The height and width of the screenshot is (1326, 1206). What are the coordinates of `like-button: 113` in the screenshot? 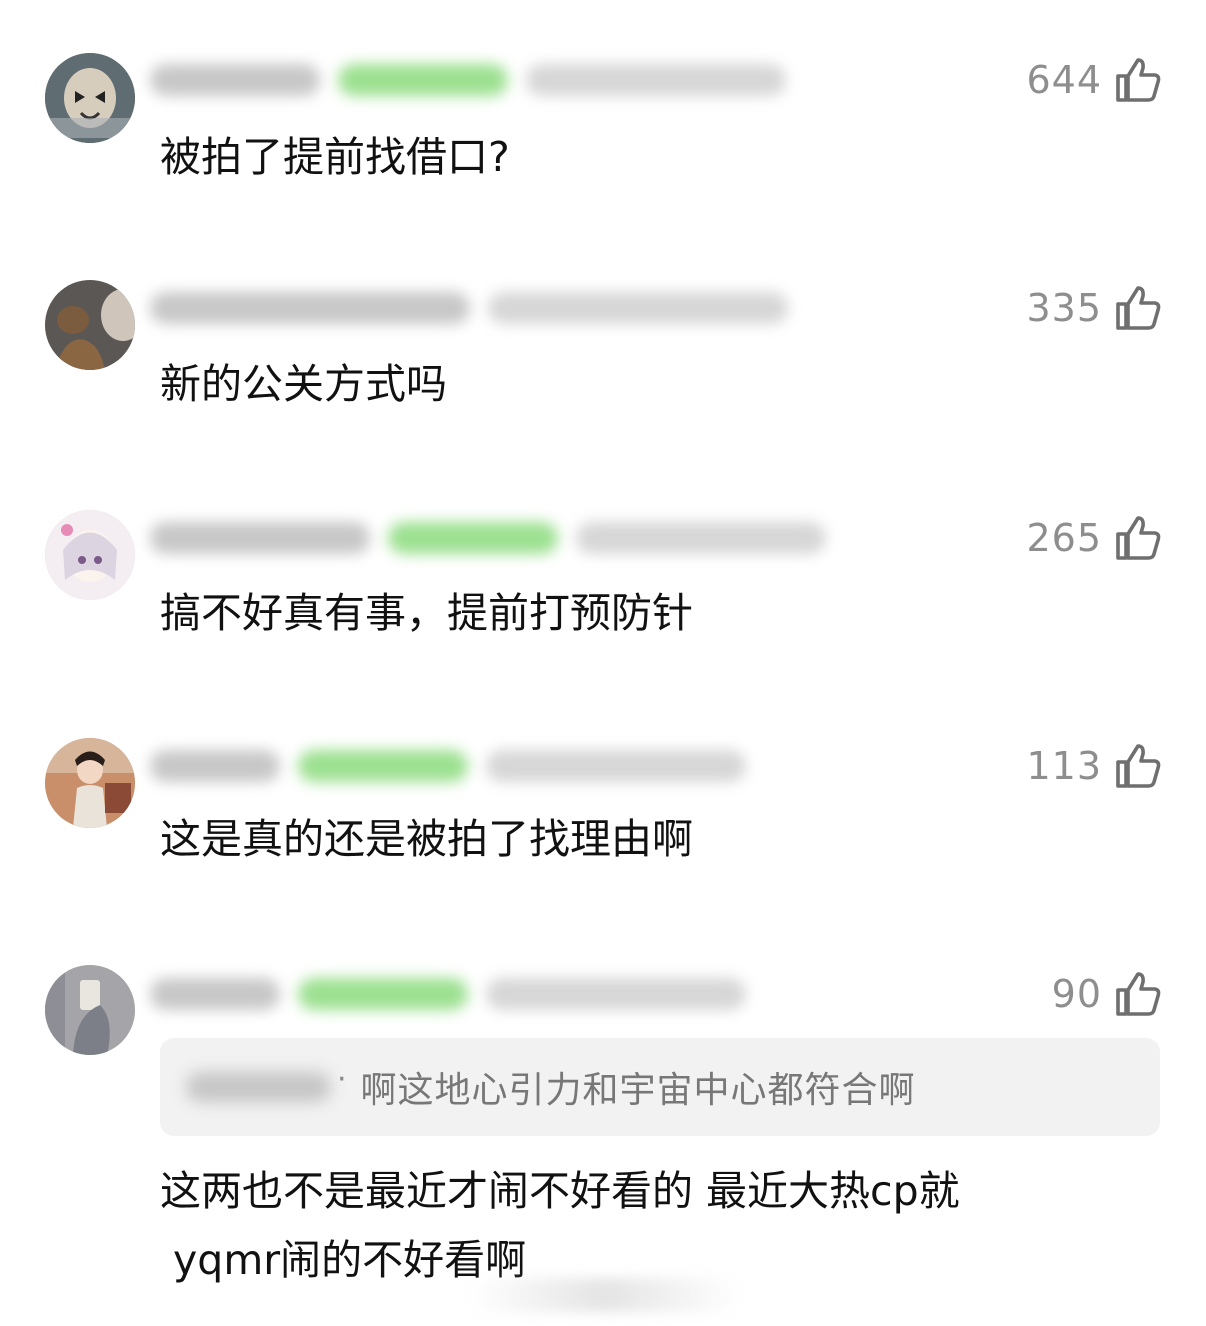 It's located at (1094, 766).